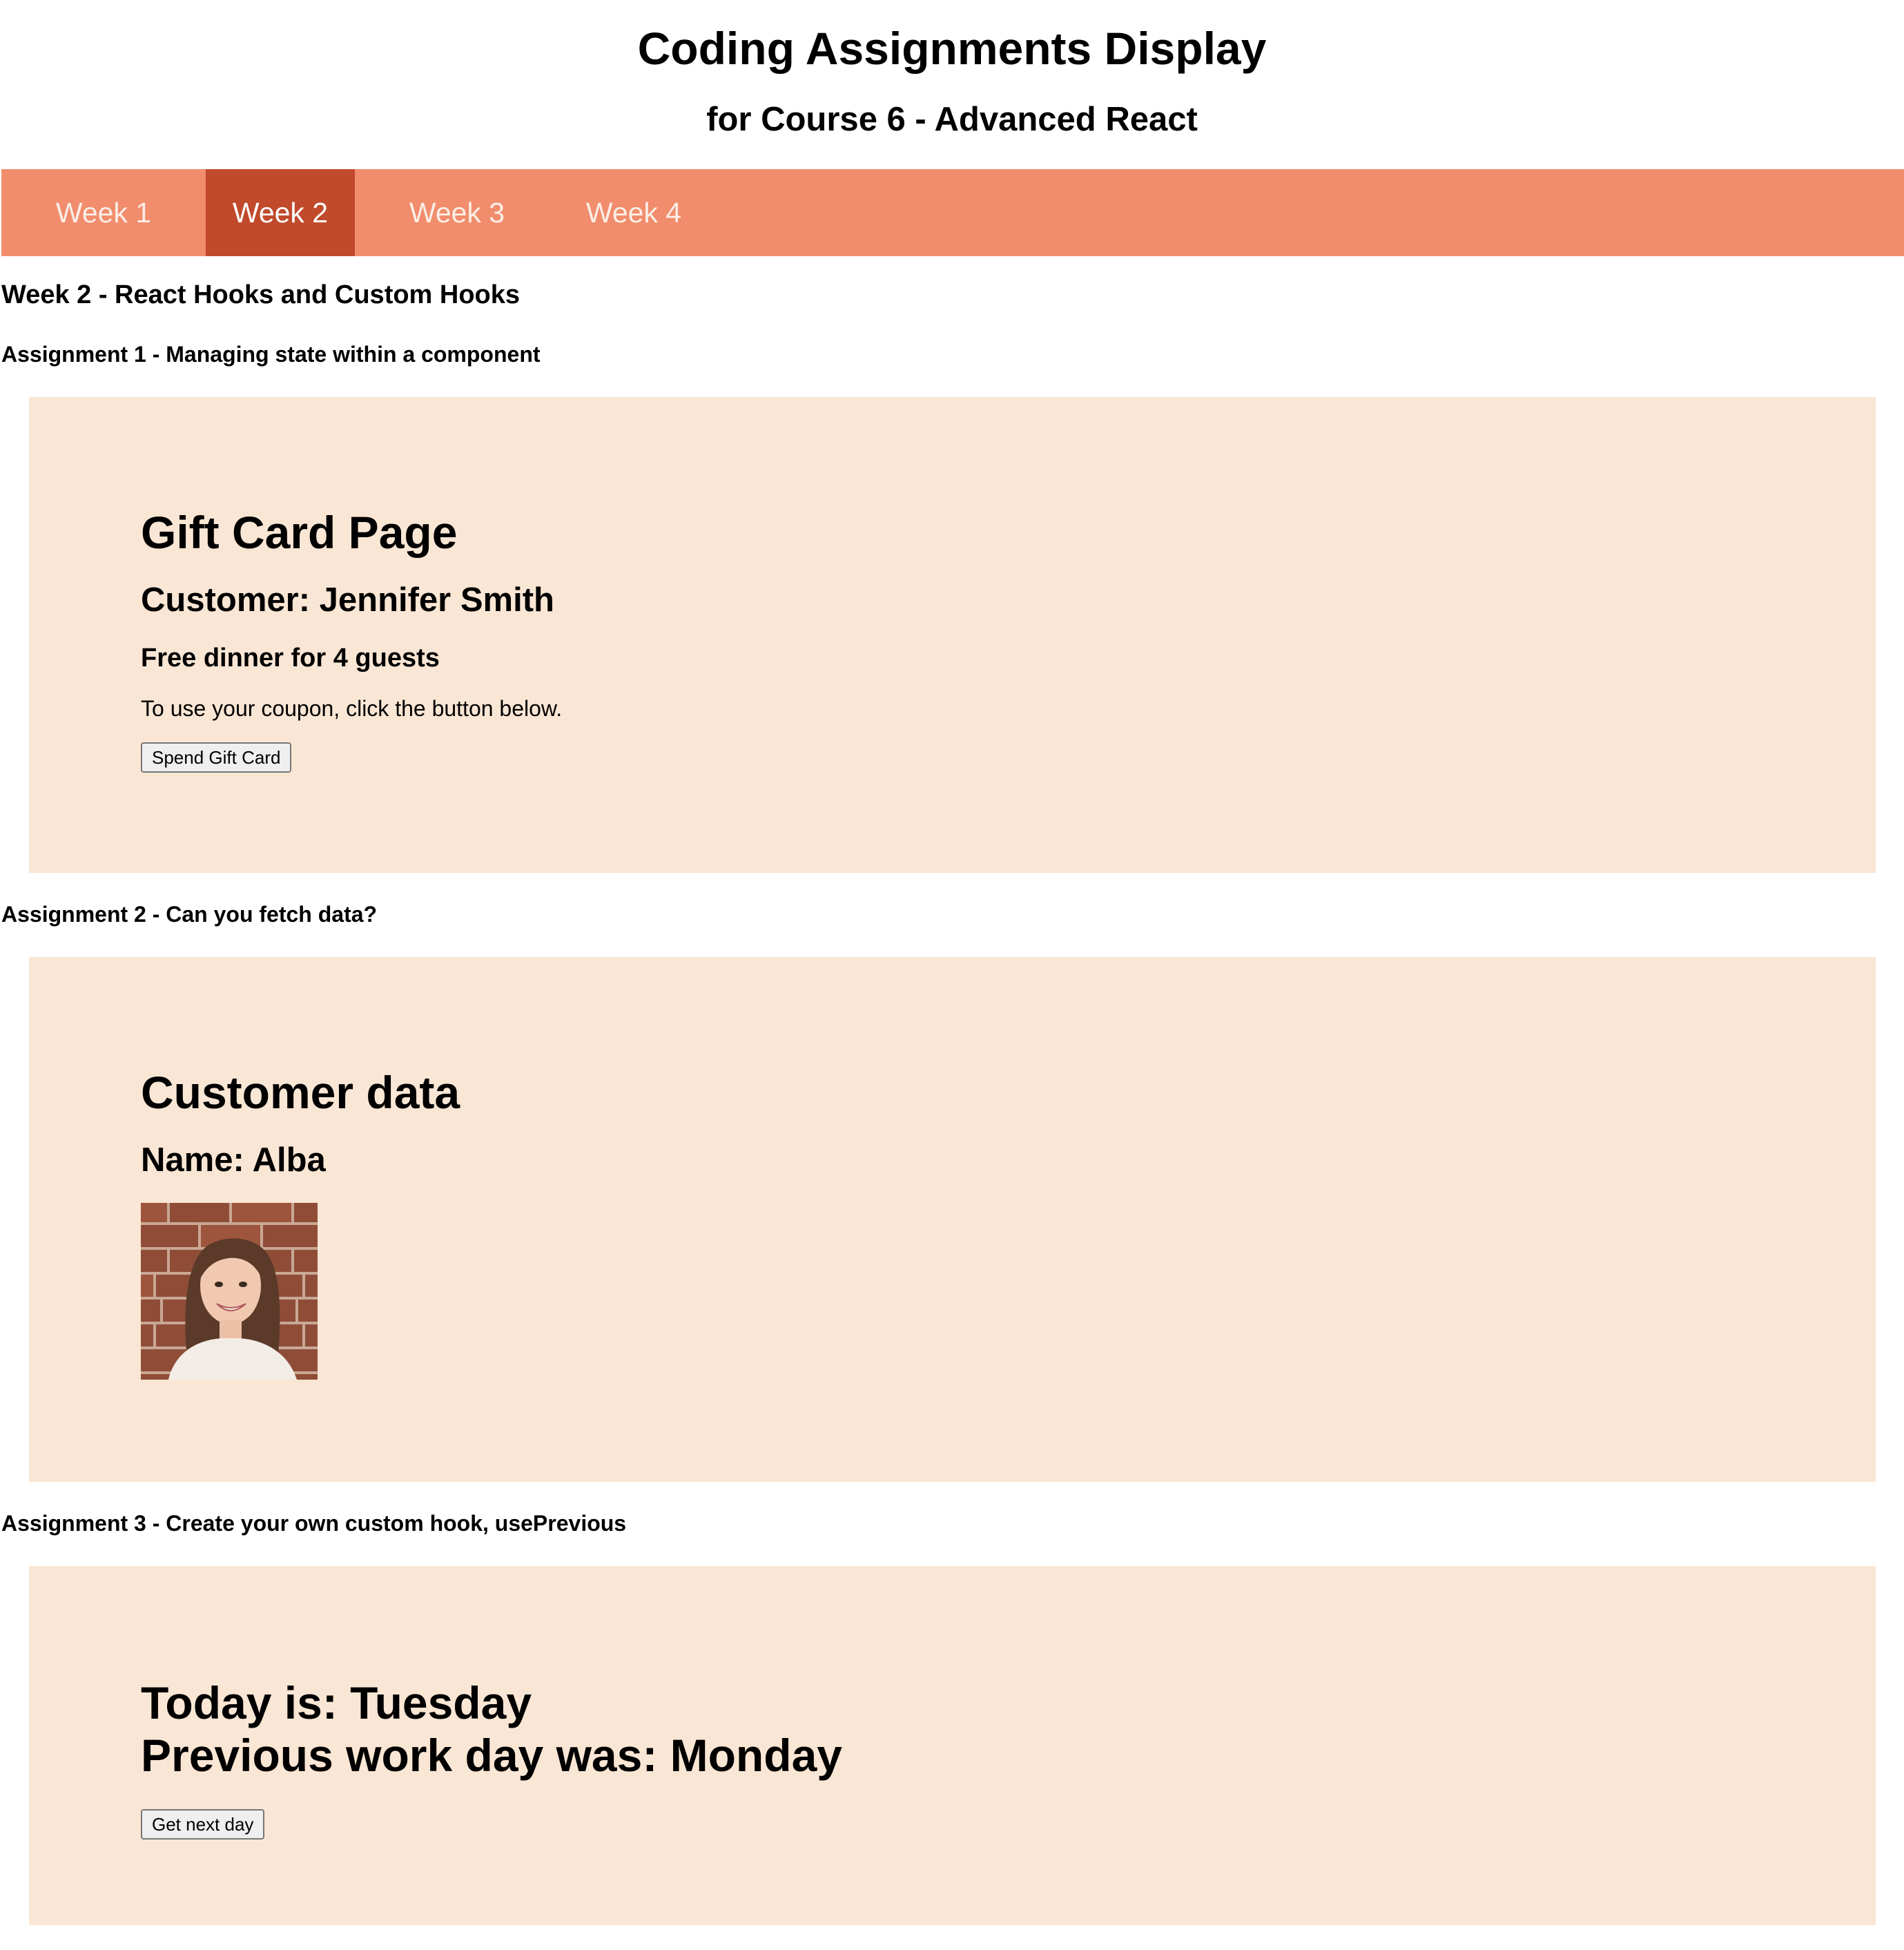 The image size is (1904, 1950). What do you see at coordinates (280, 212) in the screenshot?
I see `tab-week-2: Week 2` at bounding box center [280, 212].